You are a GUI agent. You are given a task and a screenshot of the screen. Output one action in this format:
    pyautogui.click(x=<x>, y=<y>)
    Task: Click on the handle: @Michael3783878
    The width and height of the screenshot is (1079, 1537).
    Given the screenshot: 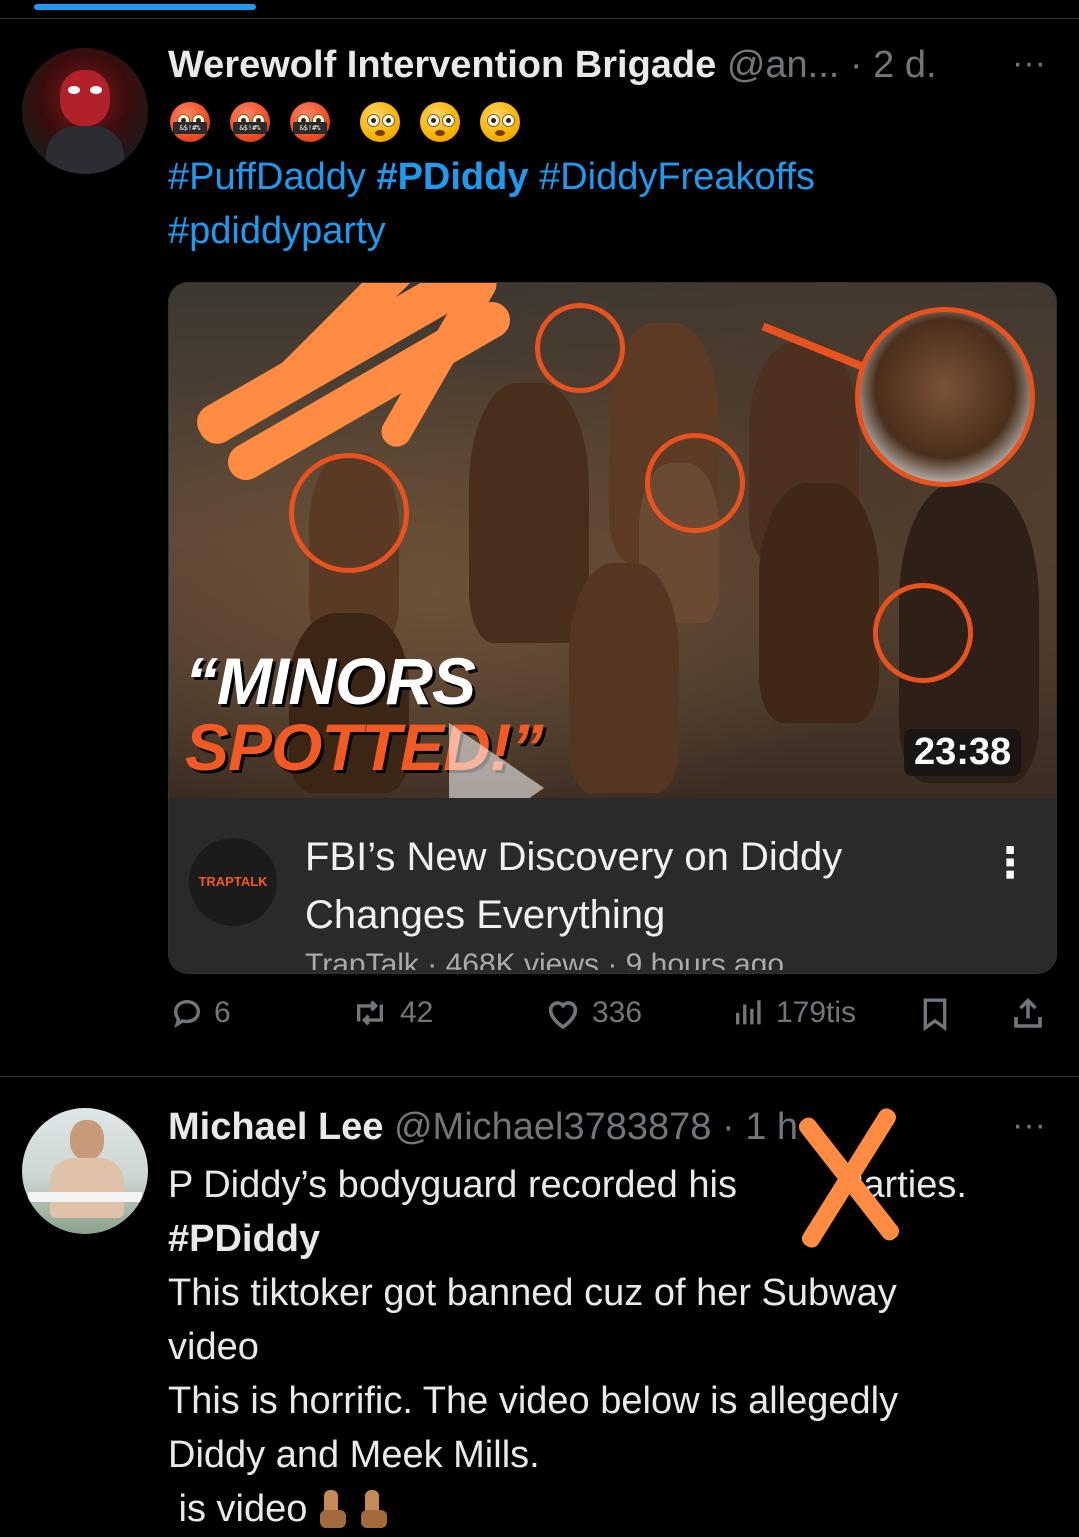 What is the action you would take?
    pyautogui.click(x=552, y=1127)
    